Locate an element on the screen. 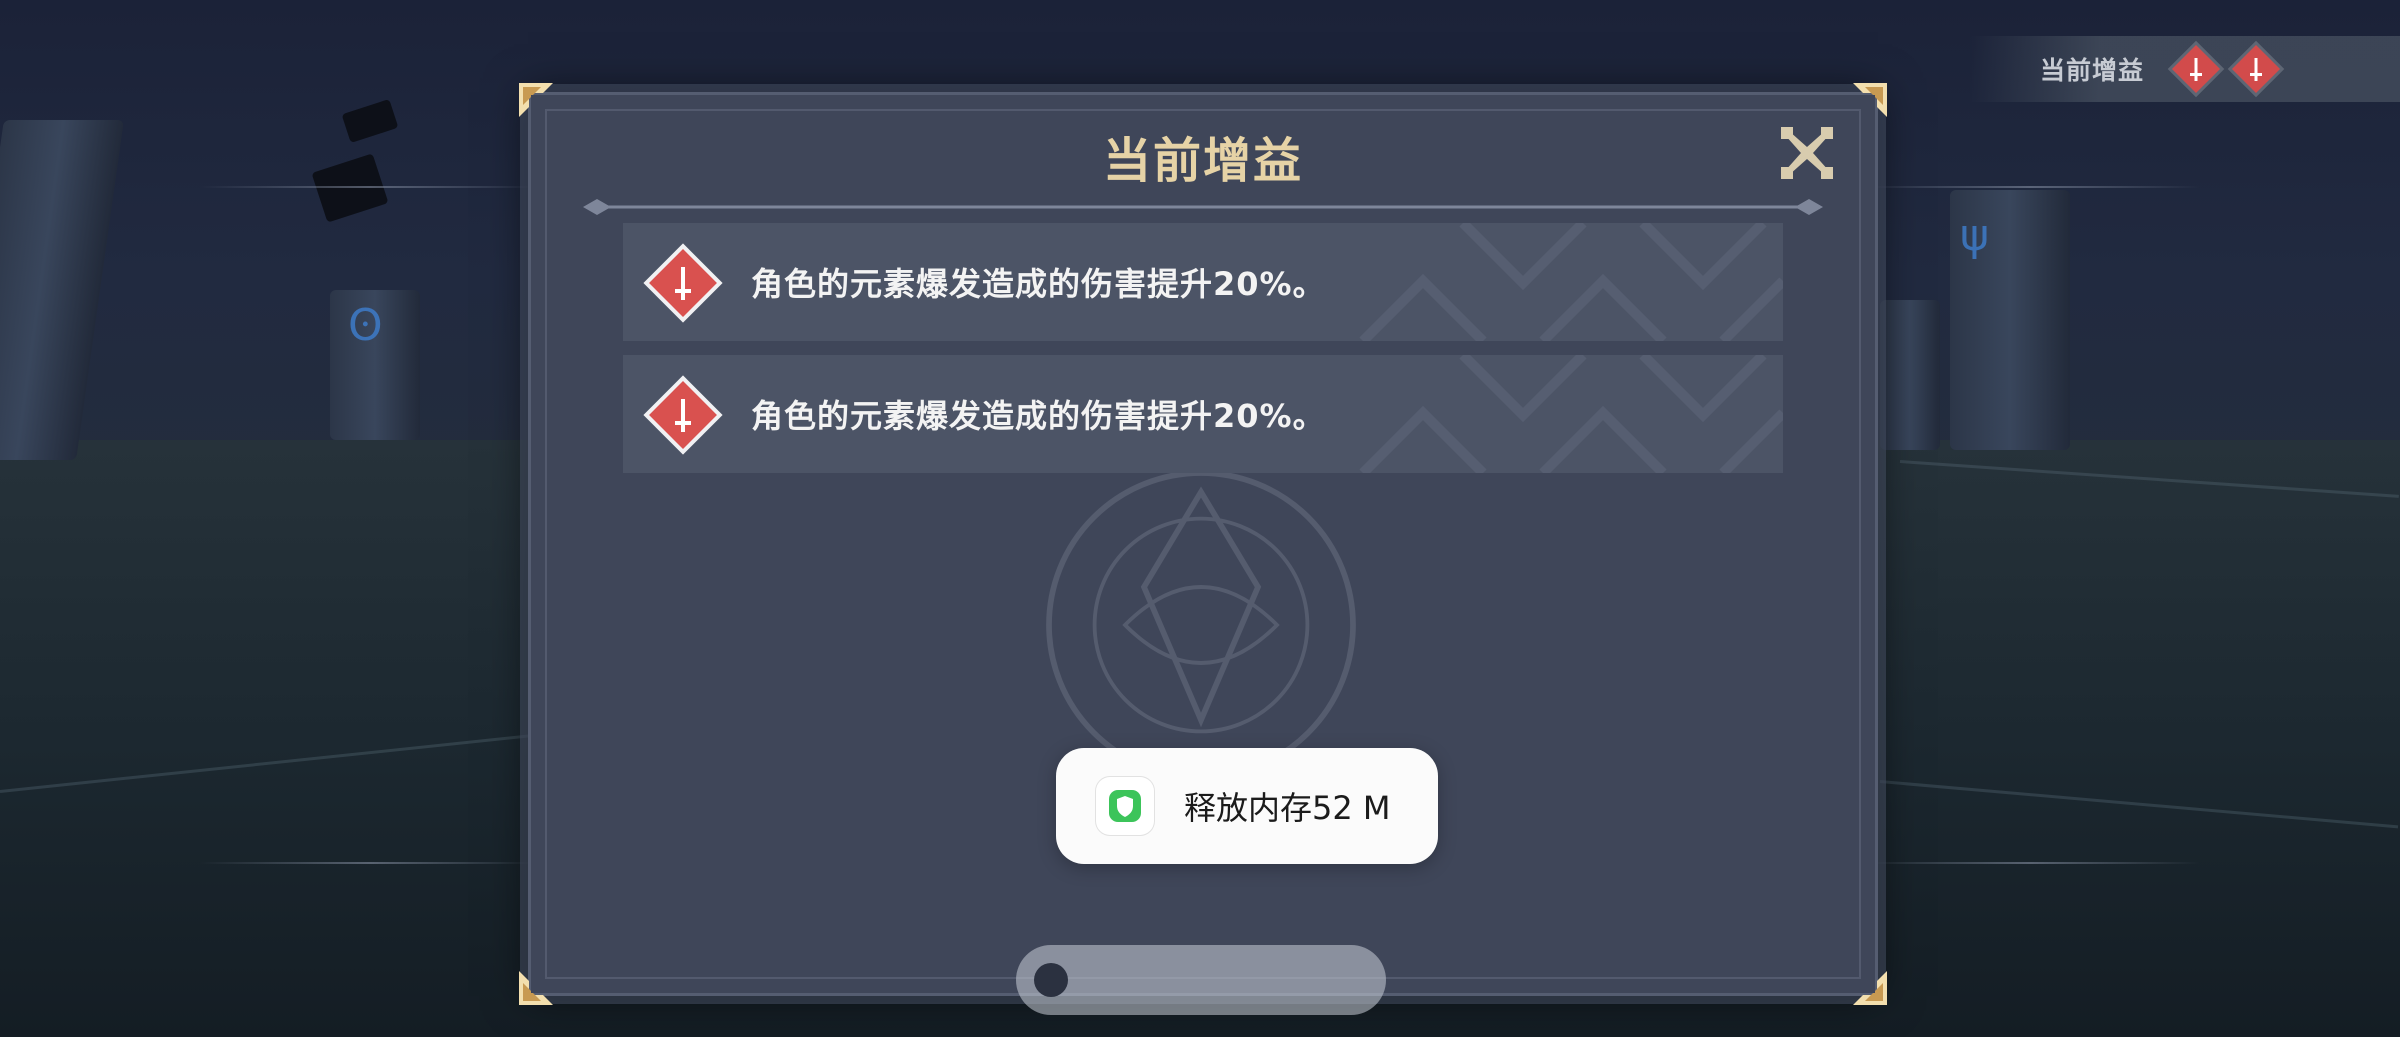  shield-icon is located at coordinates (1125, 806).